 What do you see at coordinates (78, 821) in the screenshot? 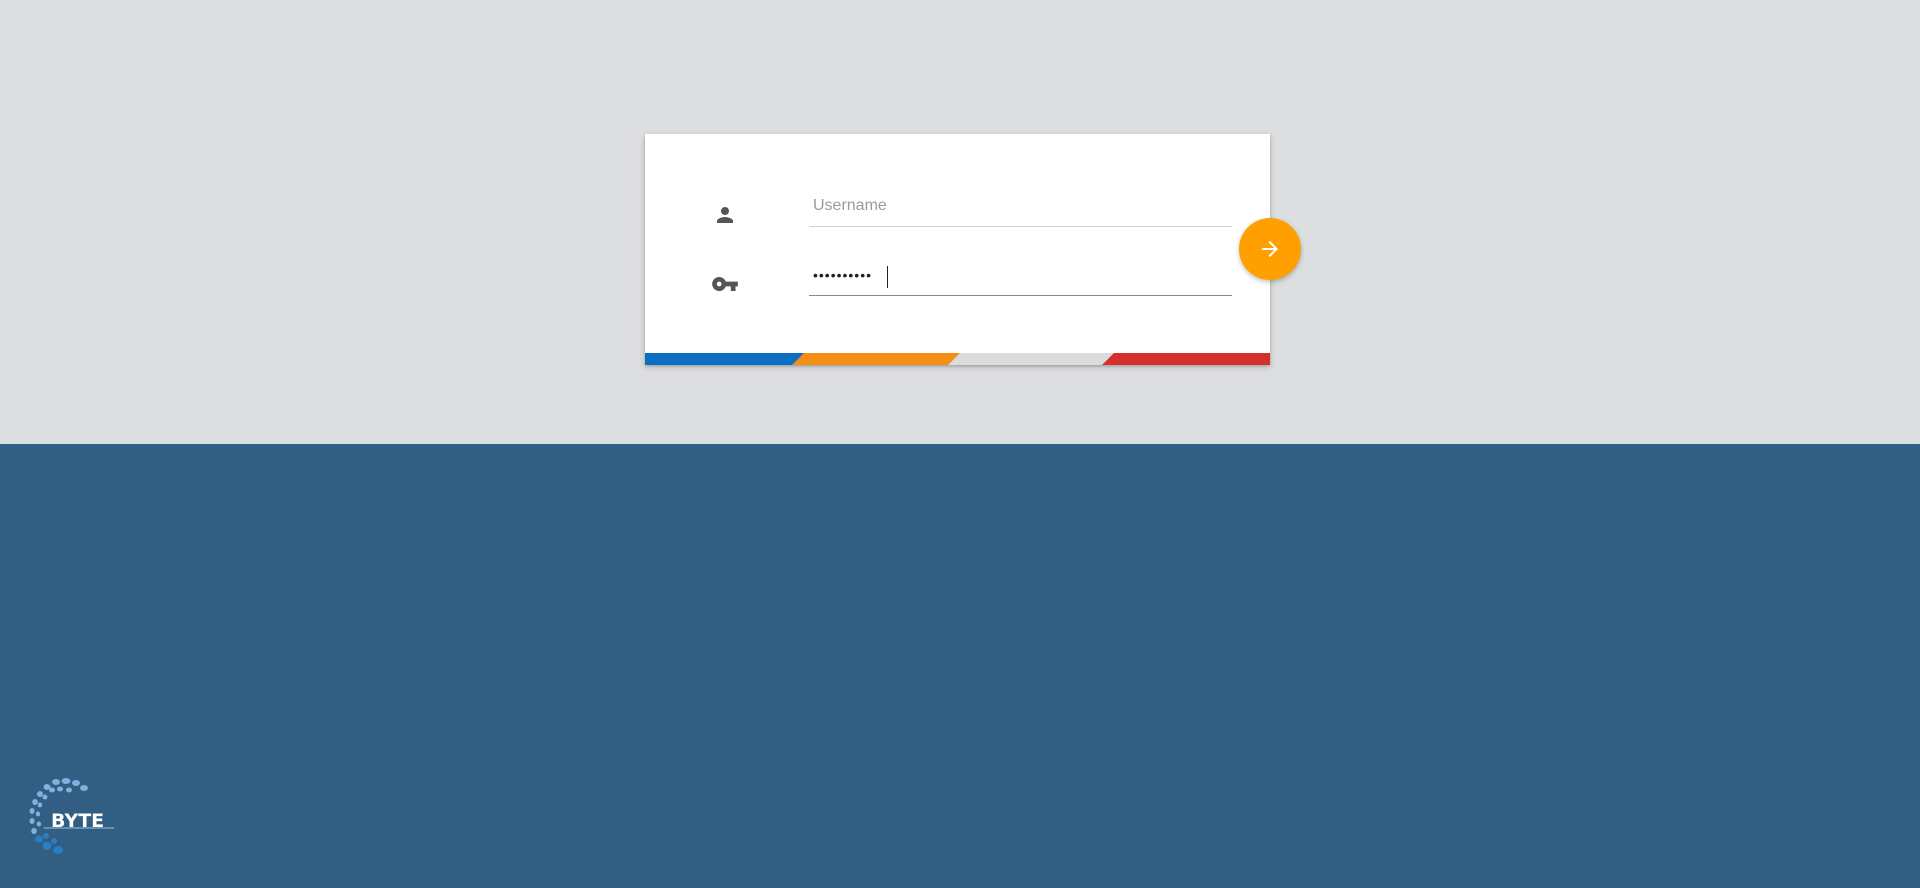
I see `logo-text: BYTE` at bounding box center [78, 821].